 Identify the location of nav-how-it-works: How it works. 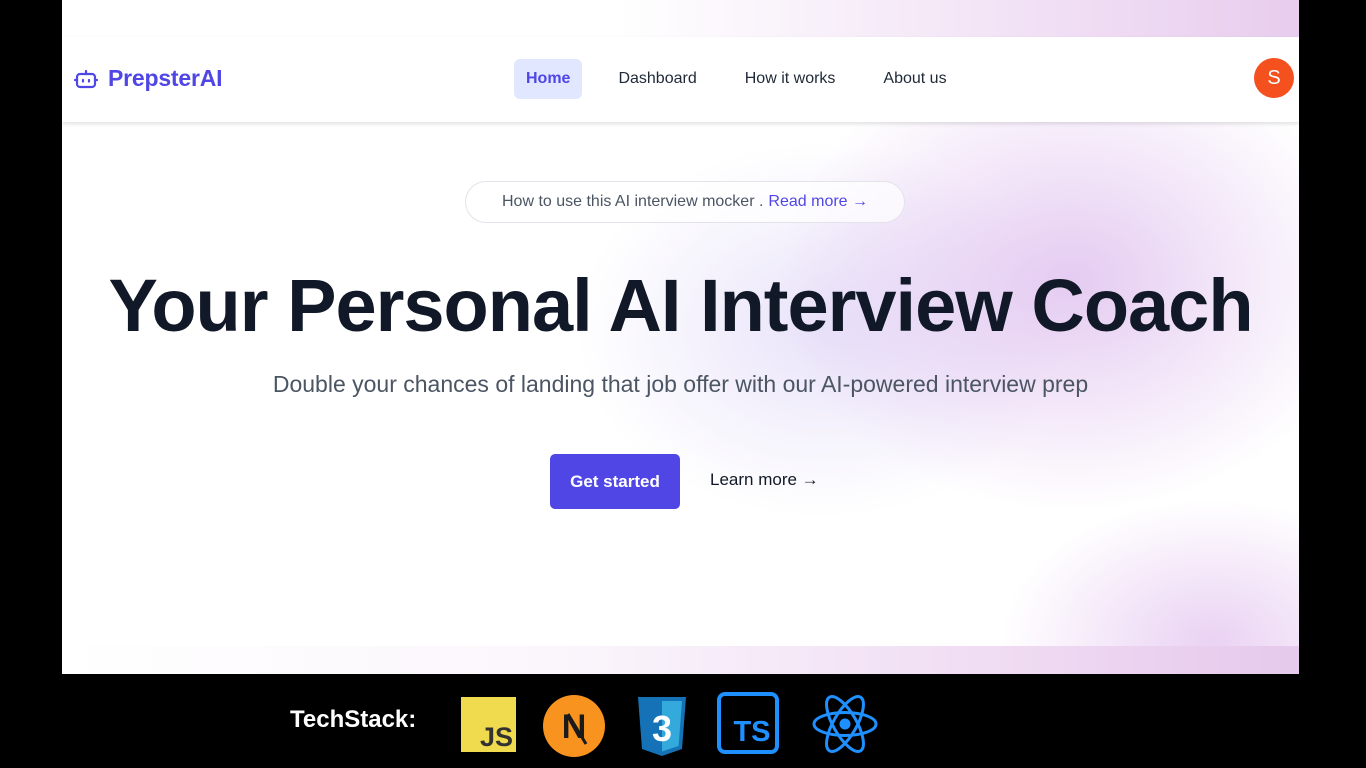
(790, 79).